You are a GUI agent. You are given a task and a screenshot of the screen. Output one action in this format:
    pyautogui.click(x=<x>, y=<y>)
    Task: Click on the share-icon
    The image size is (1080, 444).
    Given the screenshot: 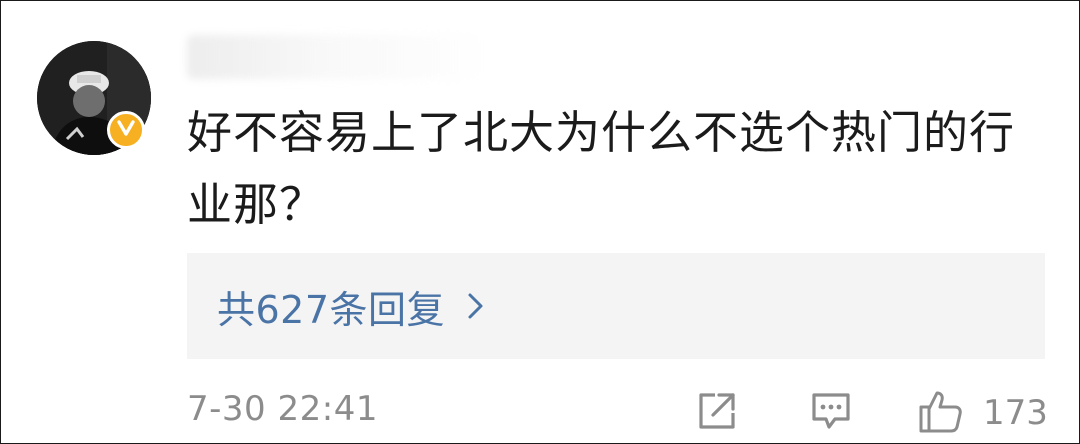 What is the action you would take?
    pyautogui.click(x=717, y=413)
    